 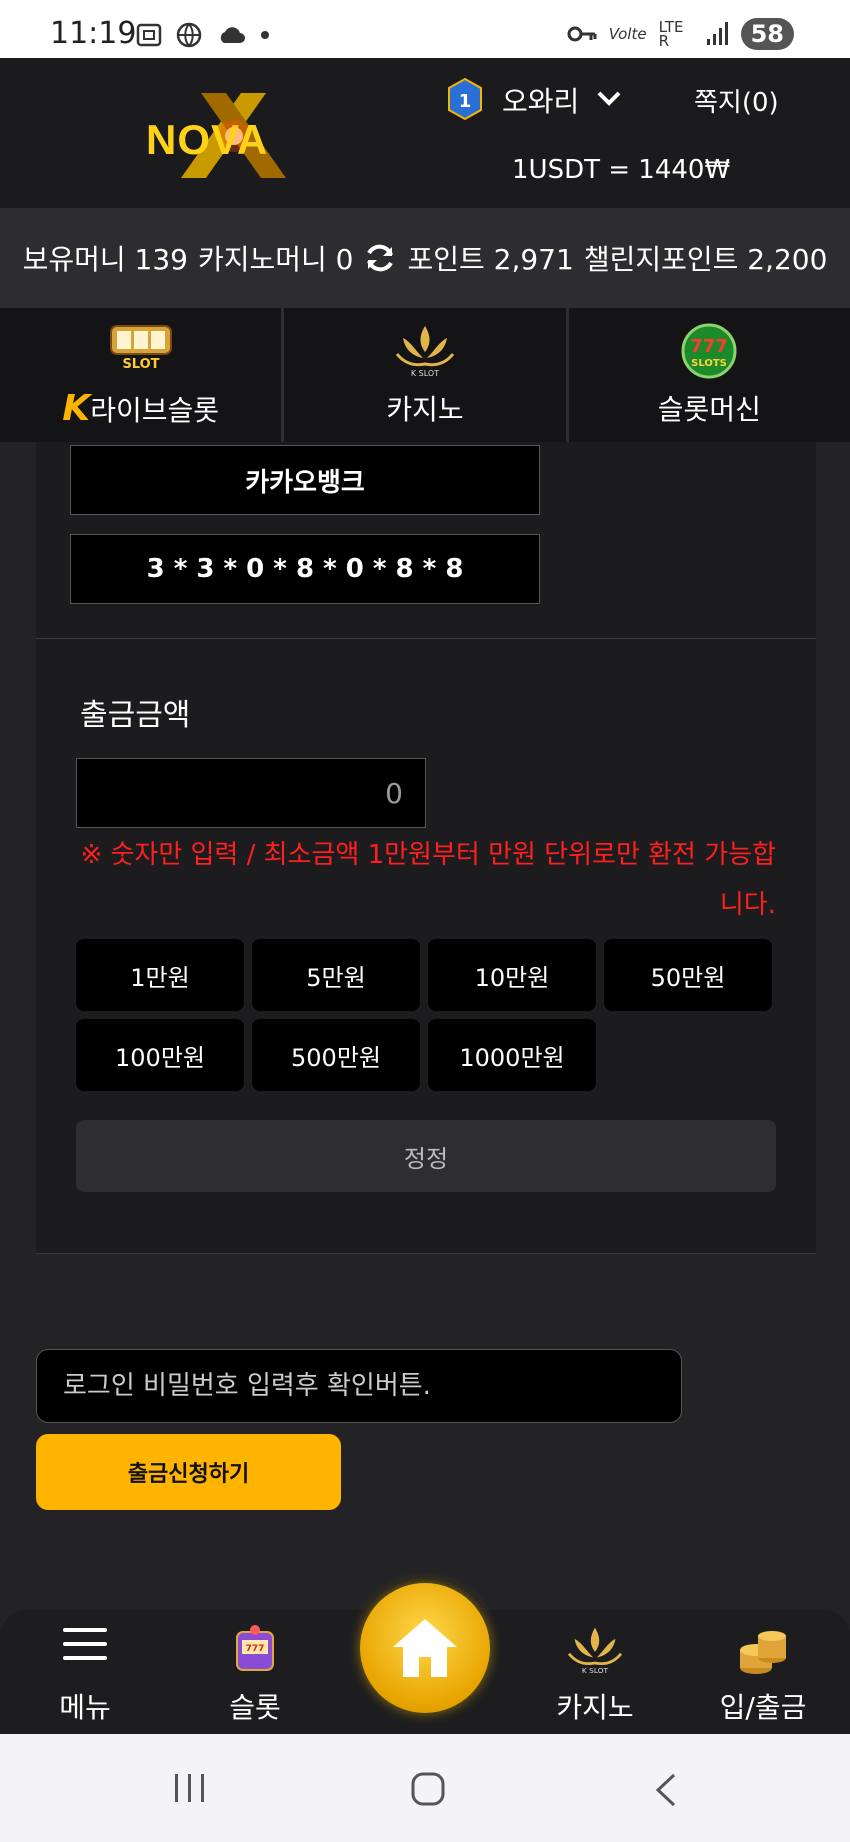 I want to click on nav-slot: 777 슬롯, so click(x=255, y=1672).